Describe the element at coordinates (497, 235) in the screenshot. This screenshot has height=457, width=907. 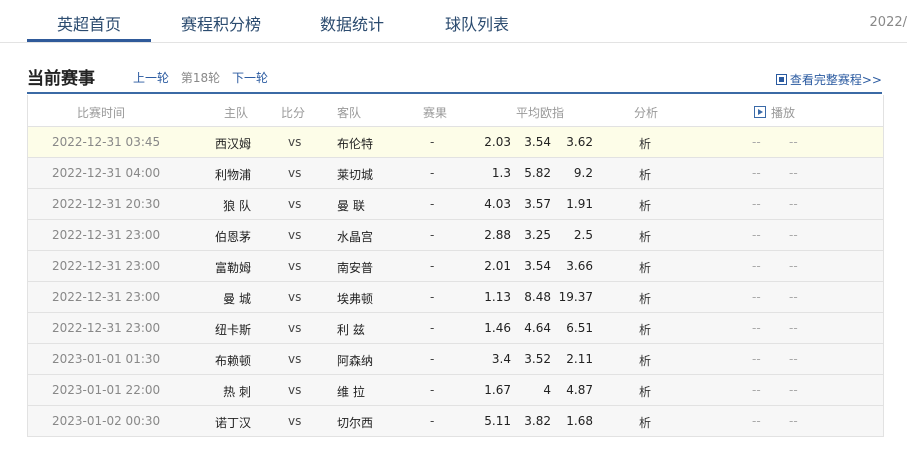
I see `odds-home: 2.88` at that location.